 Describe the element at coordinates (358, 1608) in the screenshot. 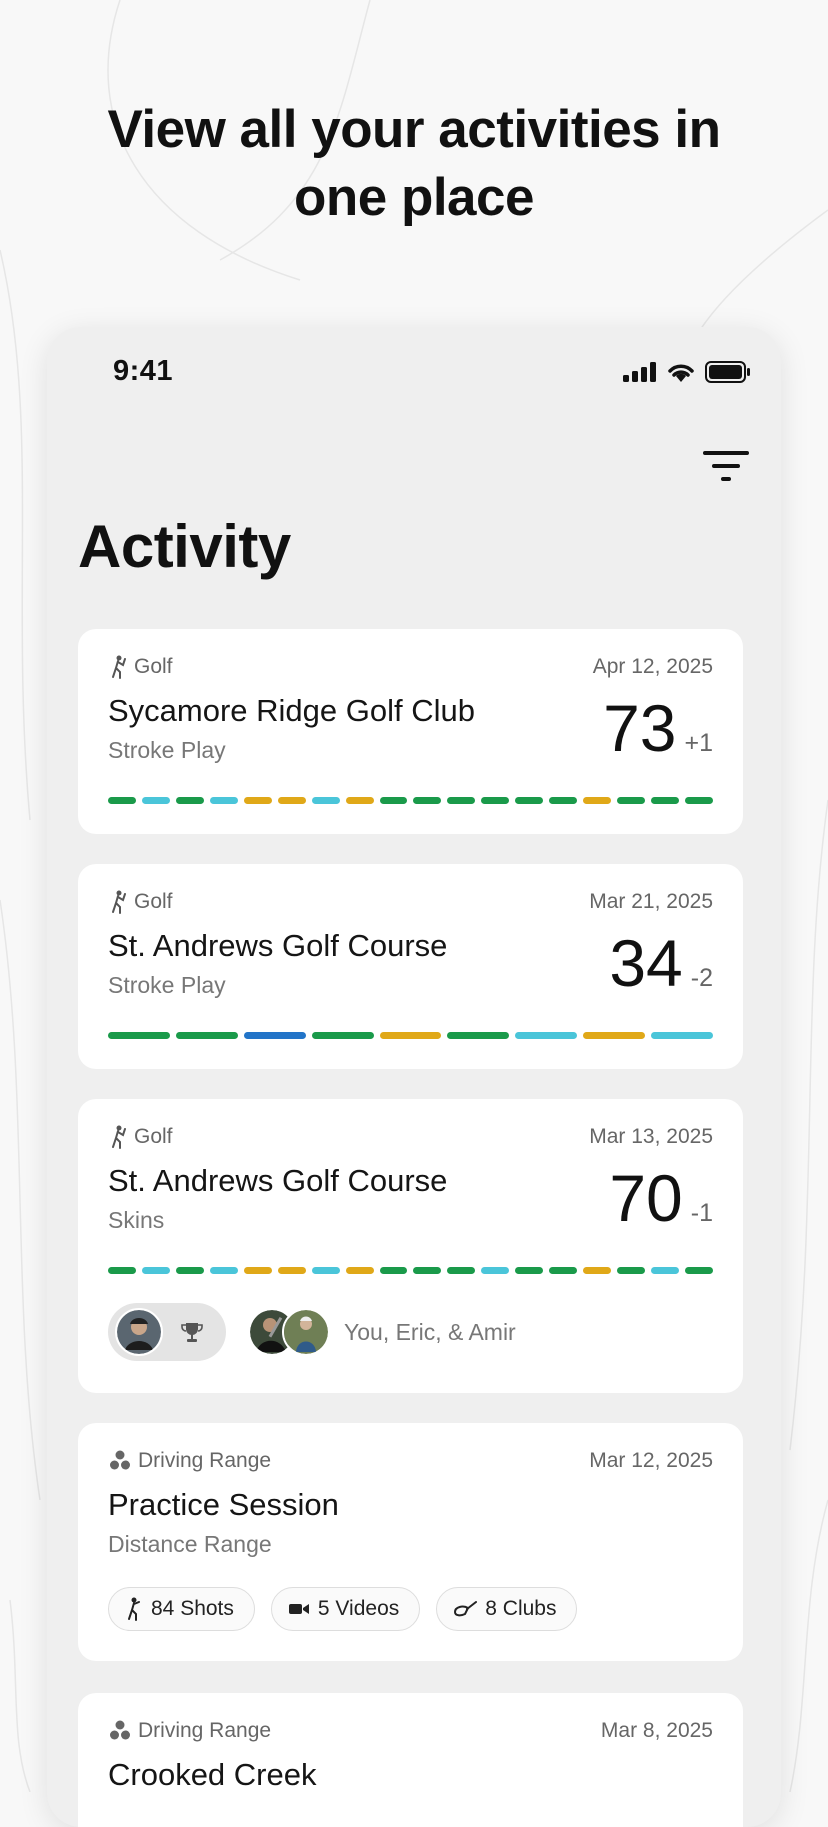

I see `videos-label: 5 Videos` at that location.